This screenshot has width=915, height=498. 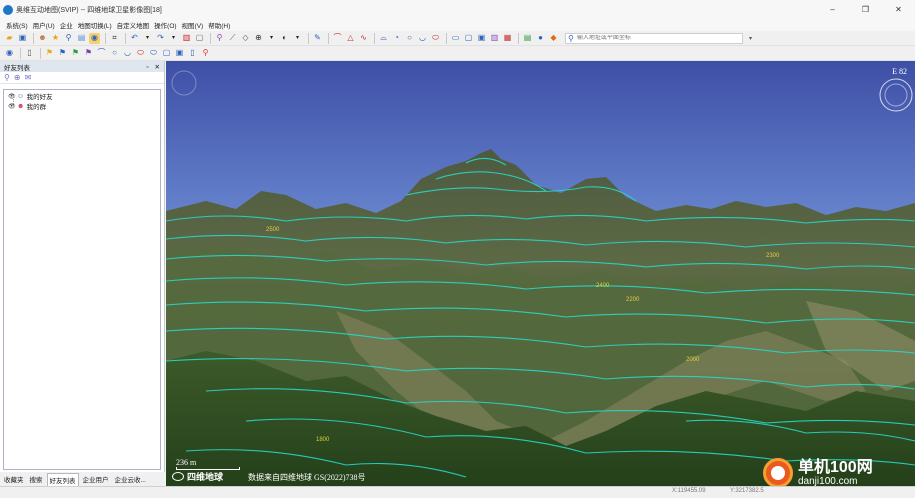 What do you see at coordinates (179, 53) in the screenshot?
I see `square-tool-icon: ▣` at bounding box center [179, 53].